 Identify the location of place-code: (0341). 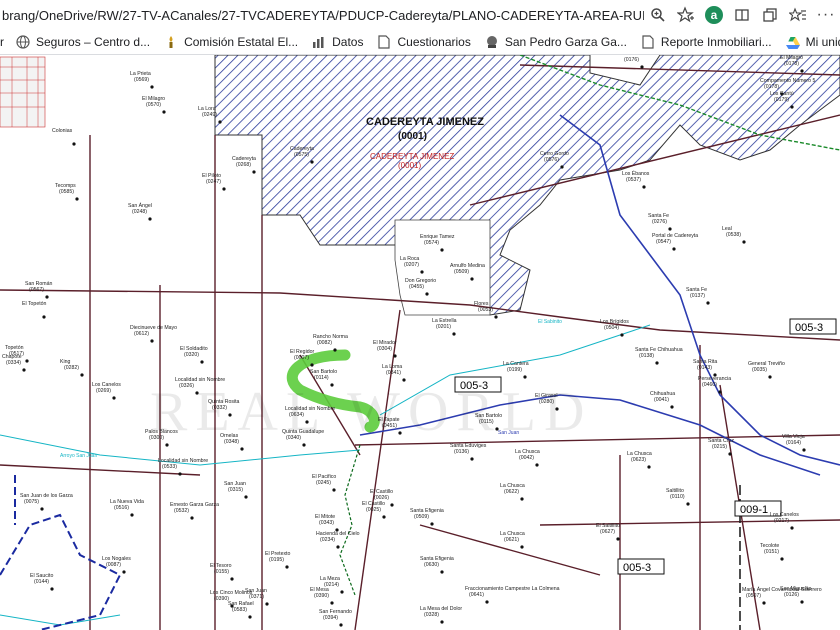
(393, 373).